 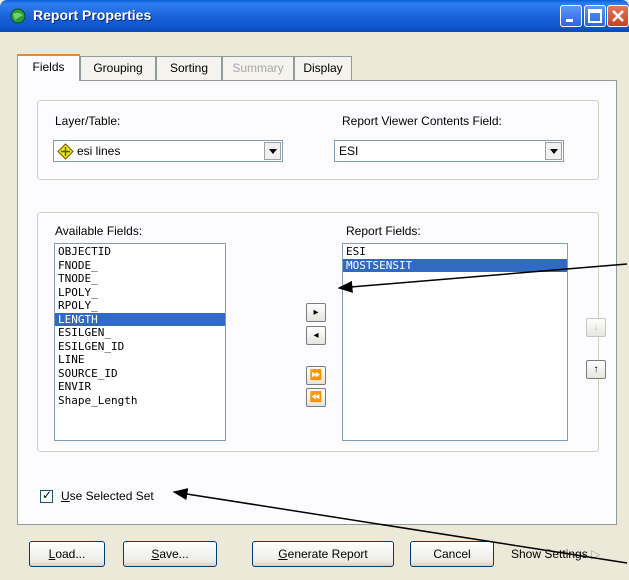 I want to click on list-item: RPOLY_, so click(x=140, y=306).